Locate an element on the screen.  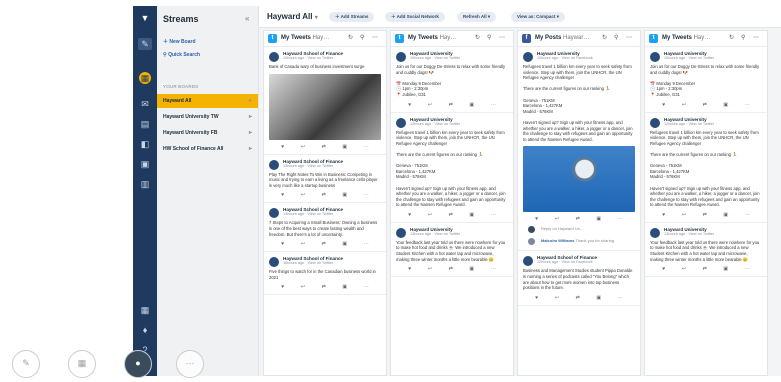
apps-icon: ▦ is located at coordinates (145, 310).